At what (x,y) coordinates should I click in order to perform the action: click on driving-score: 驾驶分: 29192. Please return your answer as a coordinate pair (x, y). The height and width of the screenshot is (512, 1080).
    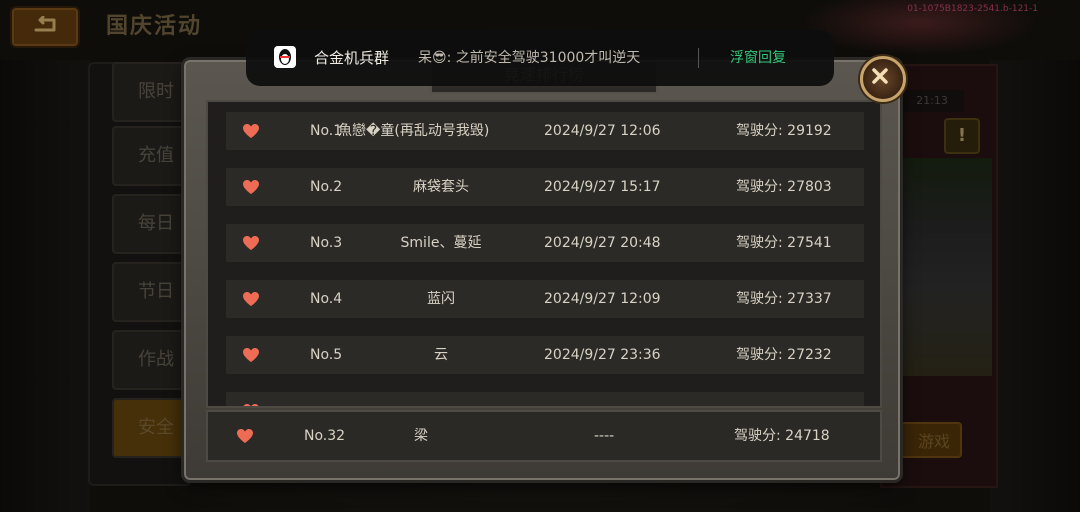
    Looking at the image, I should click on (784, 131).